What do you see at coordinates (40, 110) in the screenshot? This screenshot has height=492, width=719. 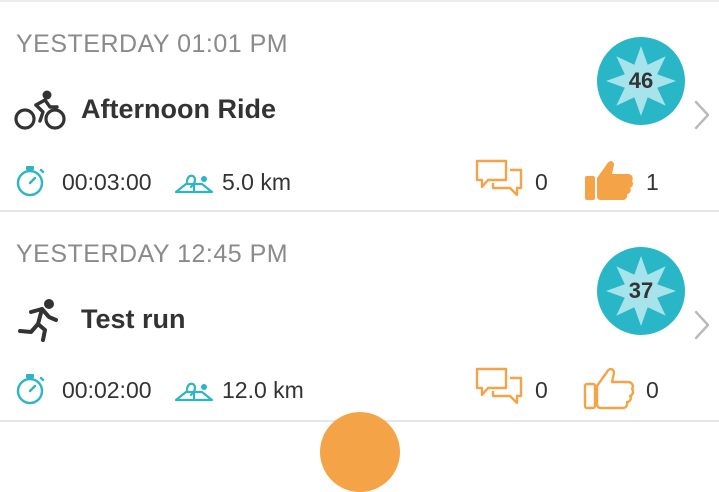 I see `bicycle-icon` at bounding box center [40, 110].